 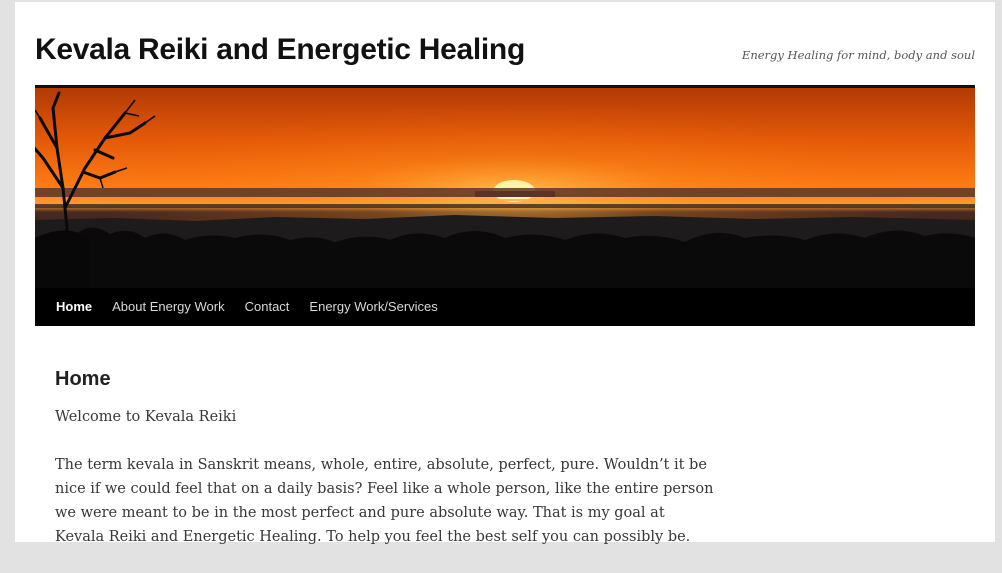 What do you see at coordinates (74, 307) in the screenshot?
I see `nav-item-home: Home` at bounding box center [74, 307].